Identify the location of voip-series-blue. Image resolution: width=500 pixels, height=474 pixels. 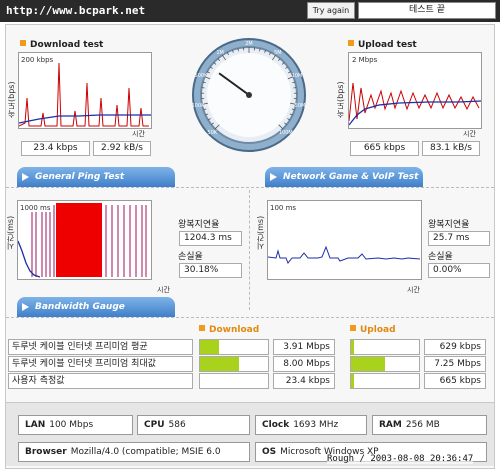
(344, 254).